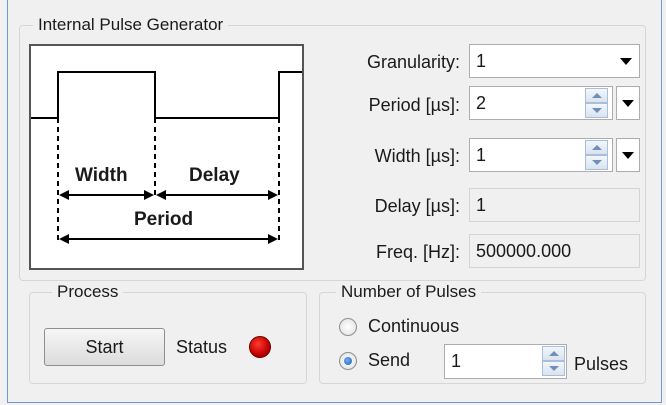 Image resolution: width=666 pixels, height=405 pixels. Describe the element at coordinates (409, 292) in the screenshot. I see `number-of-pulses-title: Number of Pulses` at that location.